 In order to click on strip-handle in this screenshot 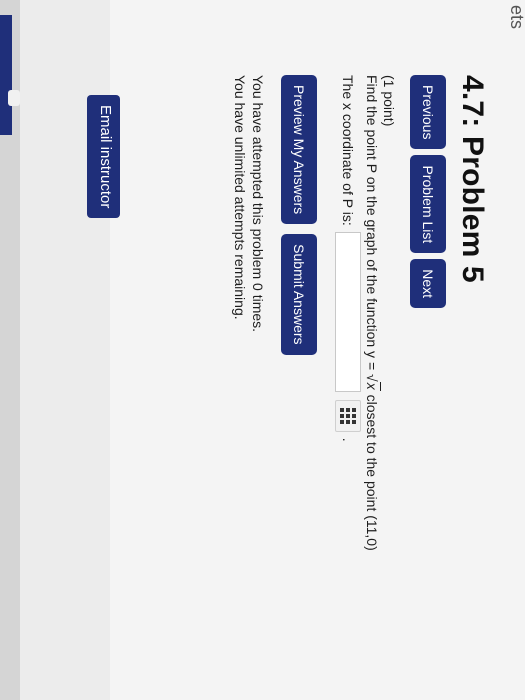, I will do `click(14, 98)`.